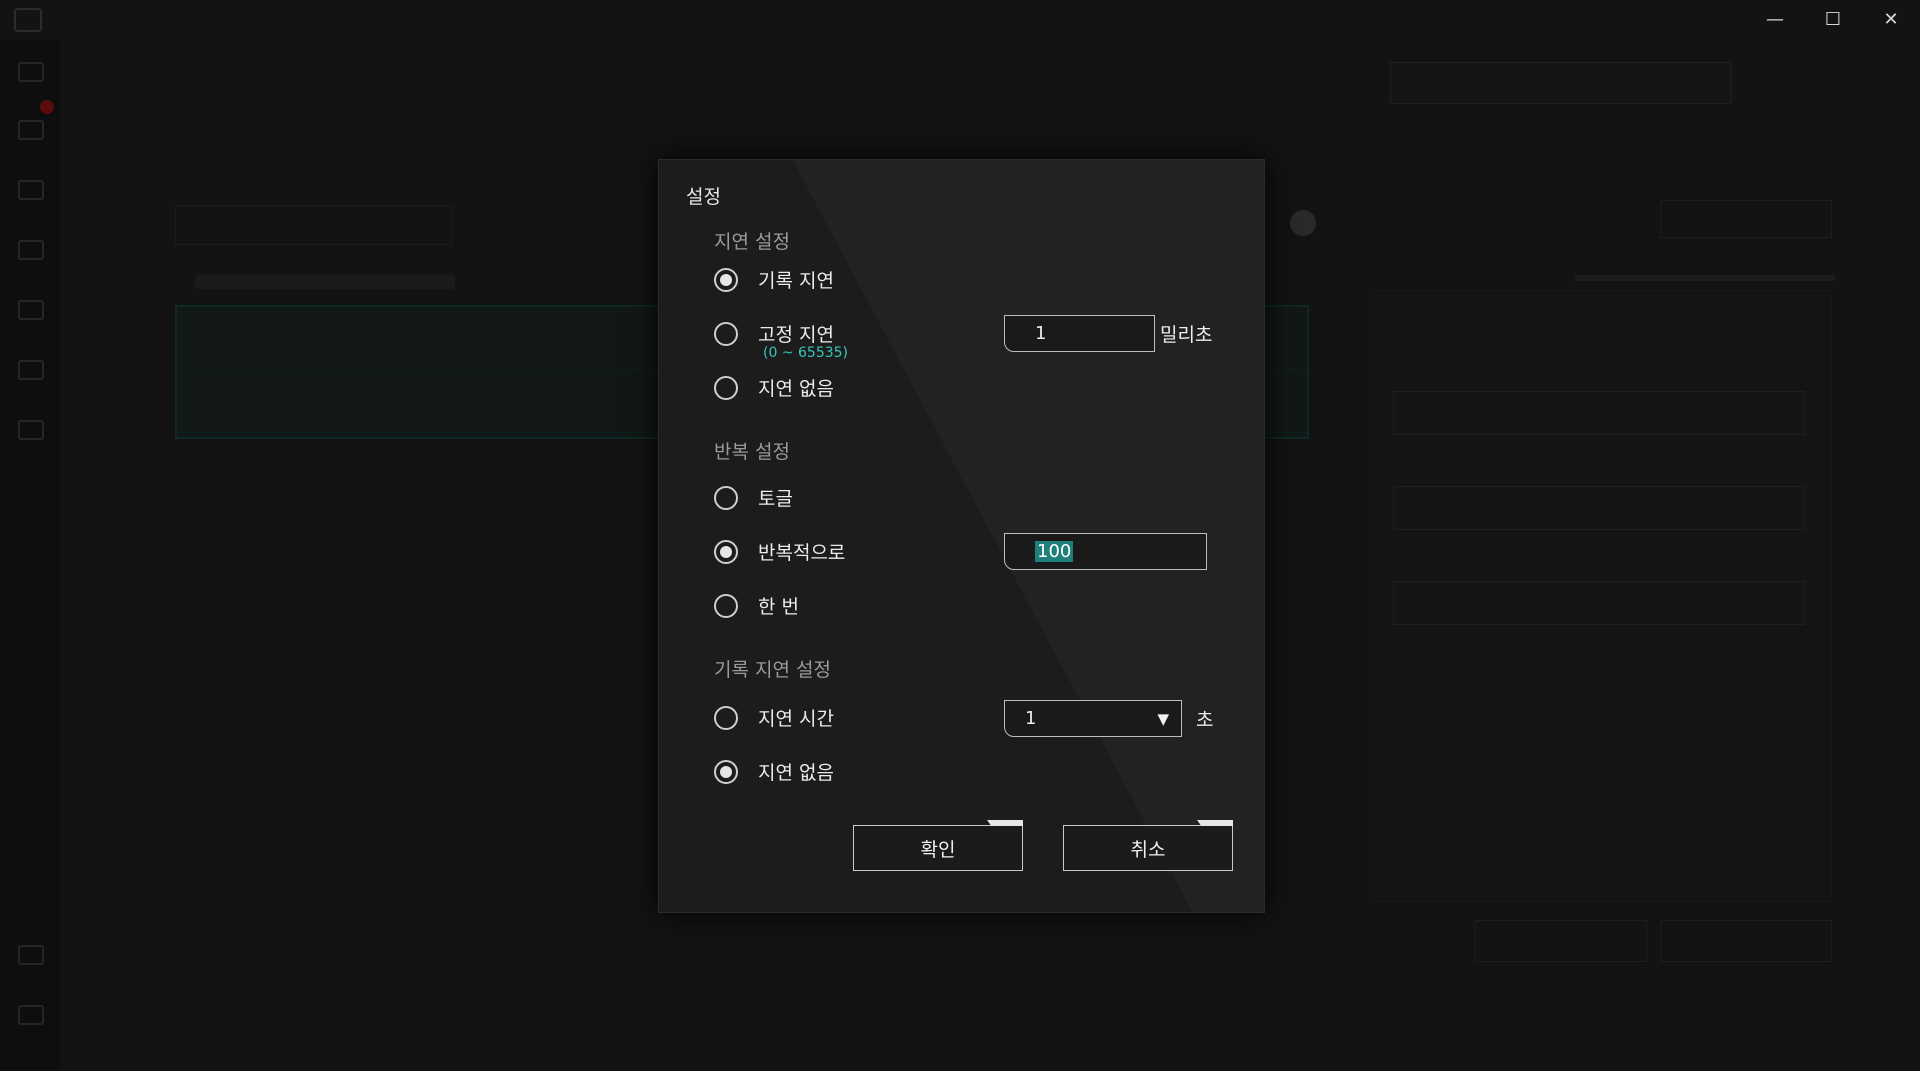 This screenshot has height=1071, width=1920. Describe the element at coordinates (1148, 849) in the screenshot. I see `cancel-label: 취소` at that location.